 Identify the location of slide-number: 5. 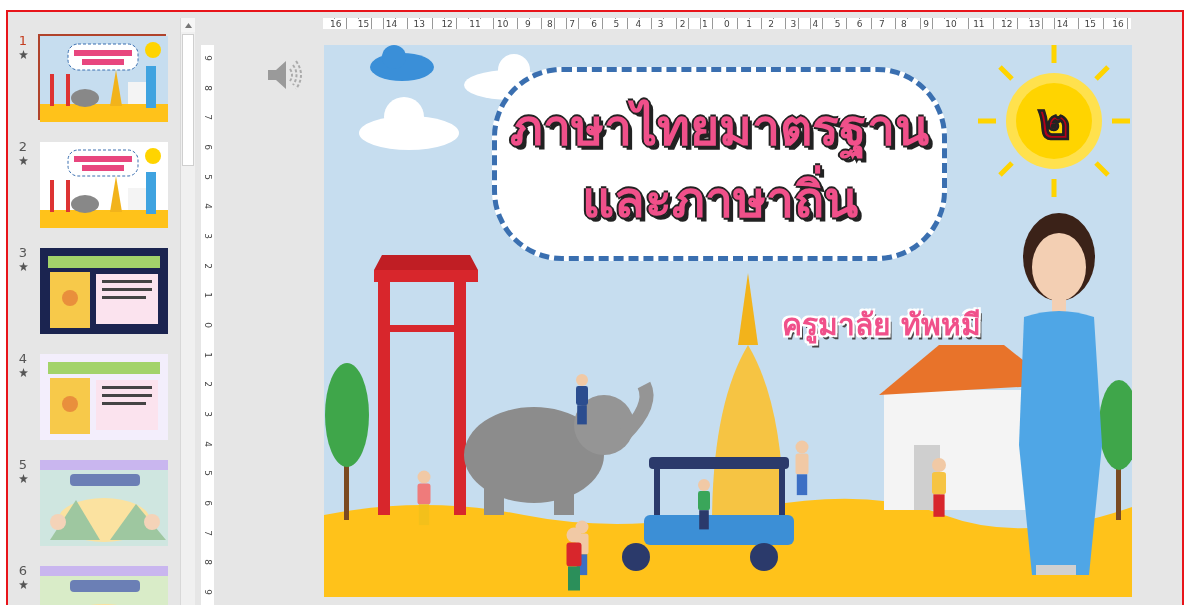
(23, 465).